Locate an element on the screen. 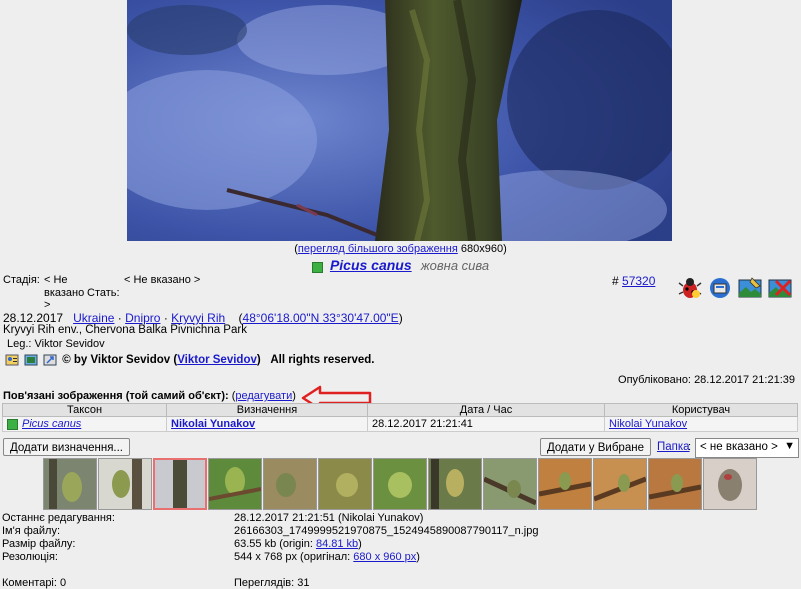 This screenshot has width=801, height=589. record-id: # 57320 is located at coordinates (633, 281).